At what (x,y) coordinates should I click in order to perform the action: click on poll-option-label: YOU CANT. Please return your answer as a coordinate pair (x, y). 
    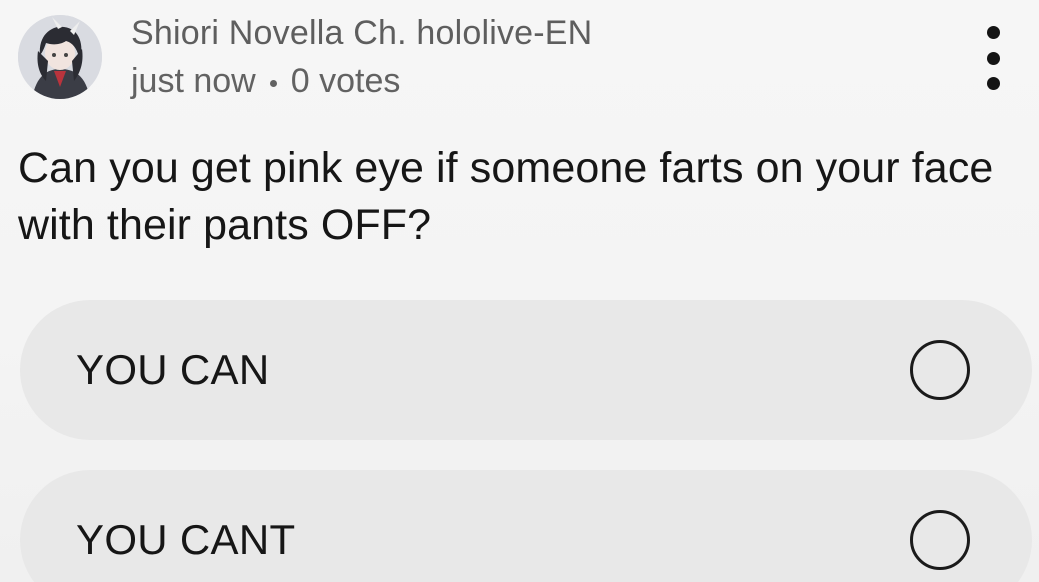
    Looking at the image, I should click on (186, 539).